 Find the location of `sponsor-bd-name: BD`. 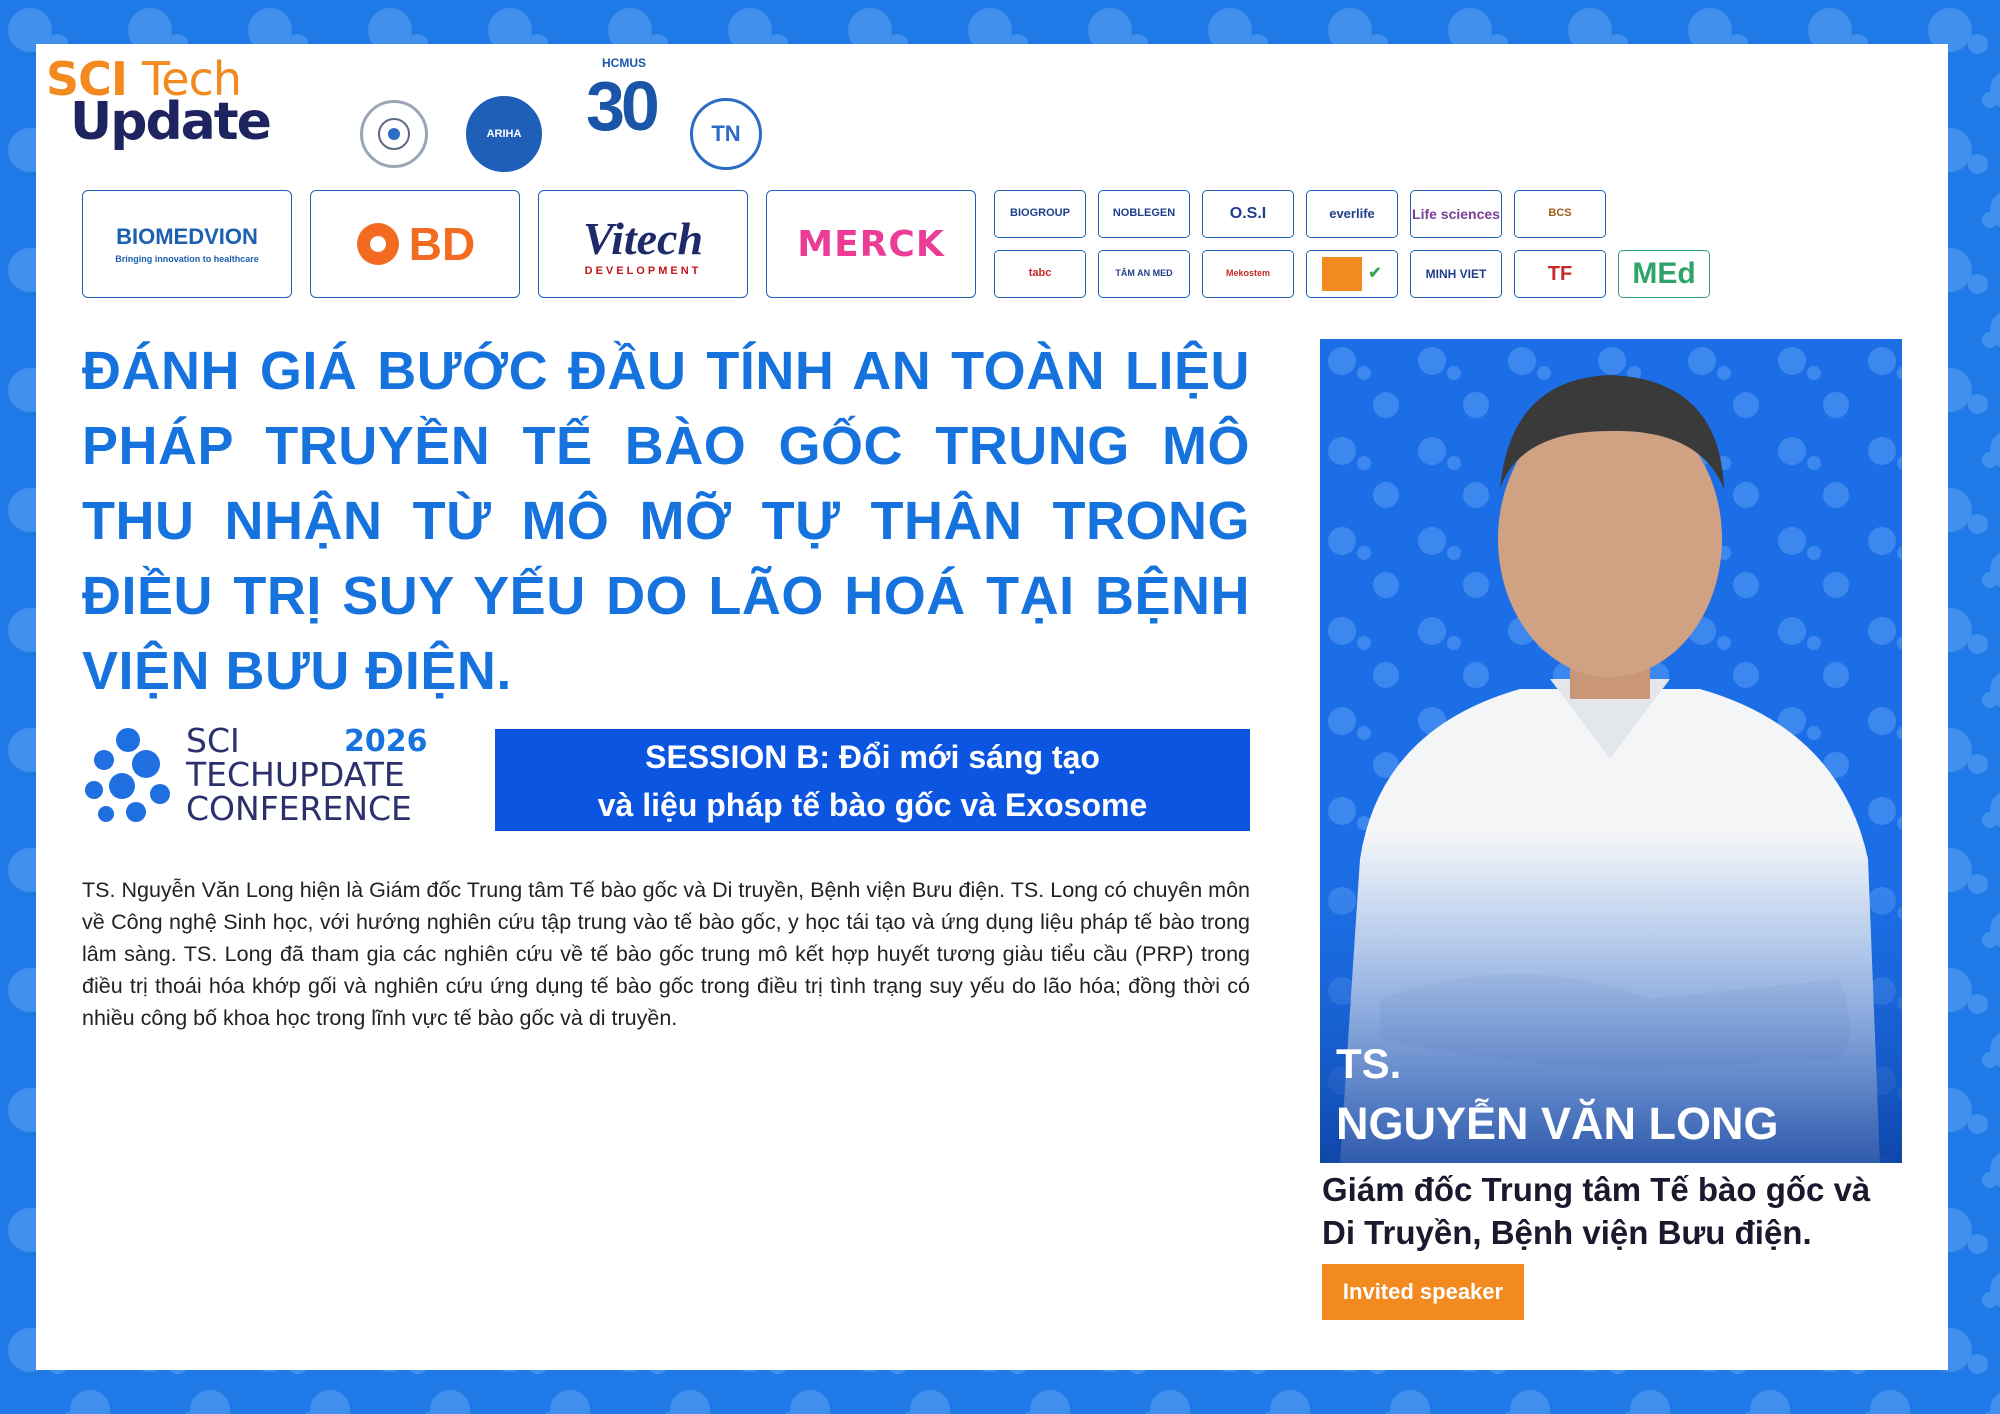

sponsor-bd-name: BD is located at coordinates (442, 244).